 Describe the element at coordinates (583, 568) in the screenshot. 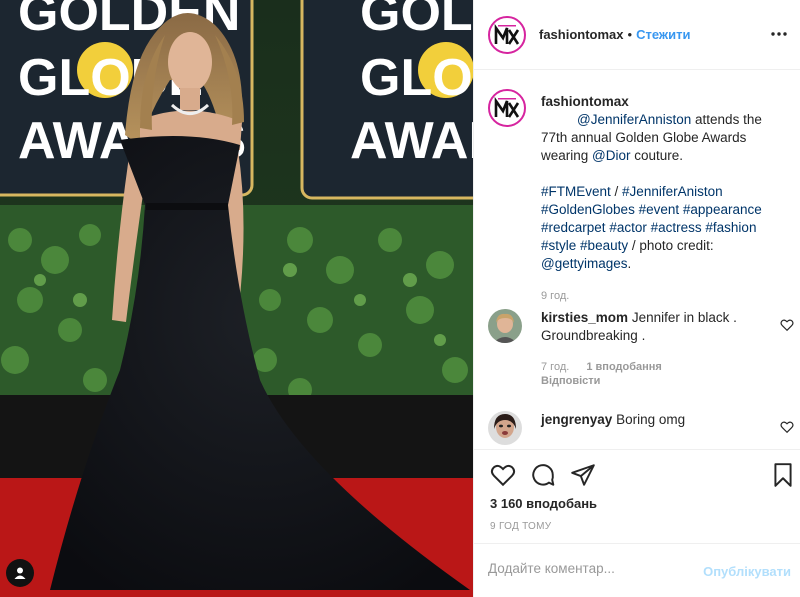

I see `comment-input` at that location.